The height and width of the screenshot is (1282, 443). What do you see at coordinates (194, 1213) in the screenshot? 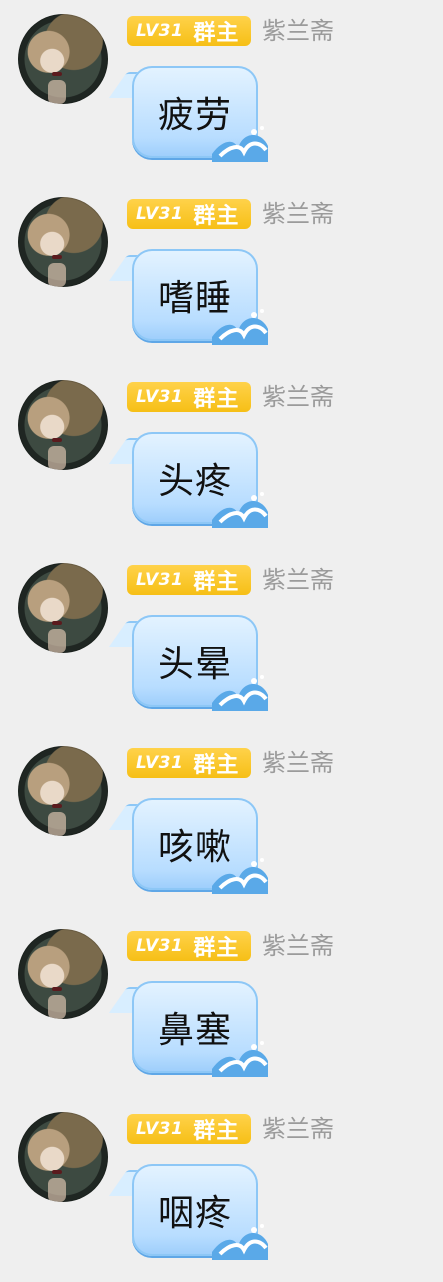
I see `message-text: 咽疼` at bounding box center [194, 1213].